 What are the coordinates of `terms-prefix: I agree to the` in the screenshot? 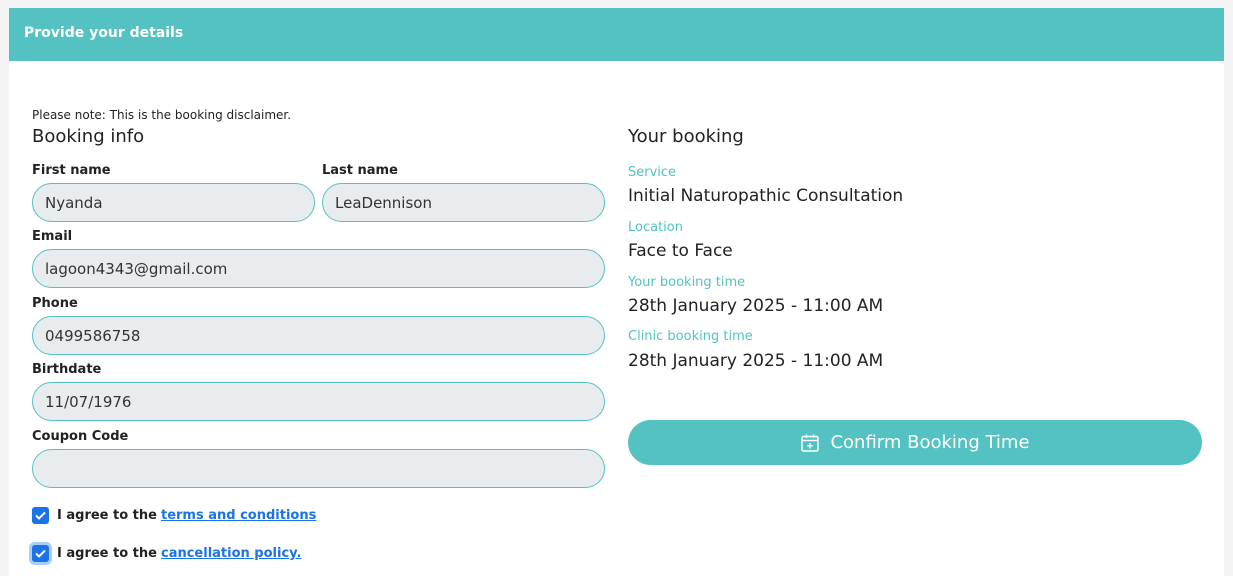 It's located at (107, 515).